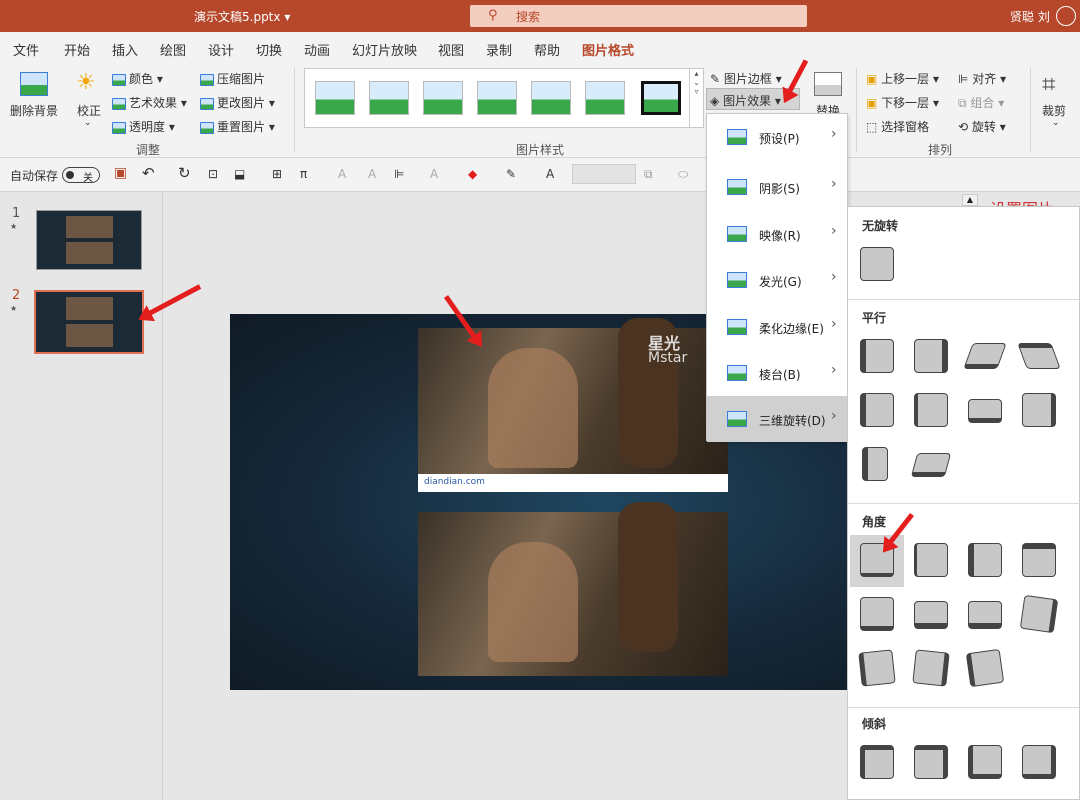 This screenshot has height=800, width=1080. What do you see at coordinates (269, 49) in the screenshot?
I see `tab-transitions: 切换` at bounding box center [269, 49].